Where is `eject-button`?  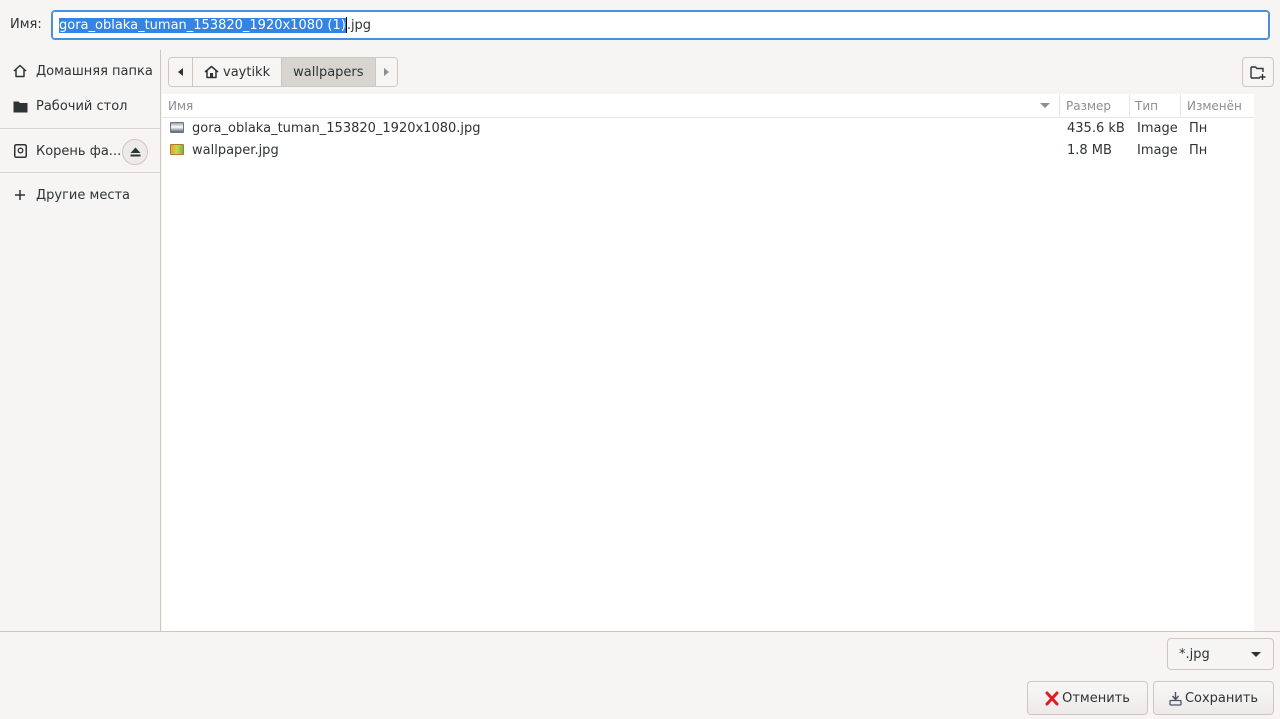
eject-button is located at coordinates (135, 152).